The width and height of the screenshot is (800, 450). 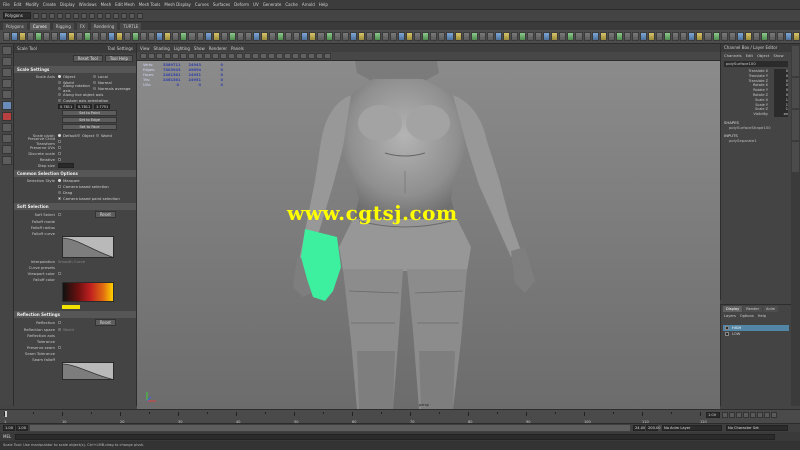 What do you see at coordinates (67, 4) in the screenshot?
I see `menu-display: Display` at bounding box center [67, 4].